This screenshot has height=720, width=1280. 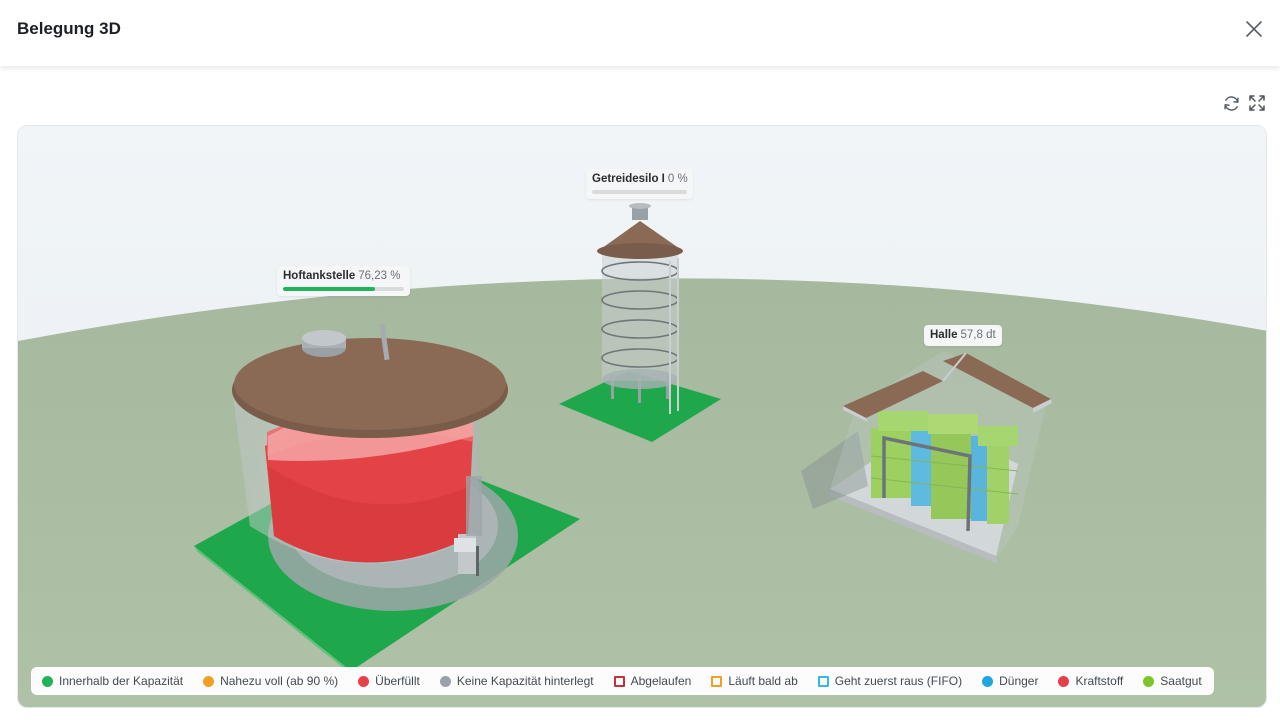 I want to click on silo-label-value: 0 %, so click(x=677, y=179).